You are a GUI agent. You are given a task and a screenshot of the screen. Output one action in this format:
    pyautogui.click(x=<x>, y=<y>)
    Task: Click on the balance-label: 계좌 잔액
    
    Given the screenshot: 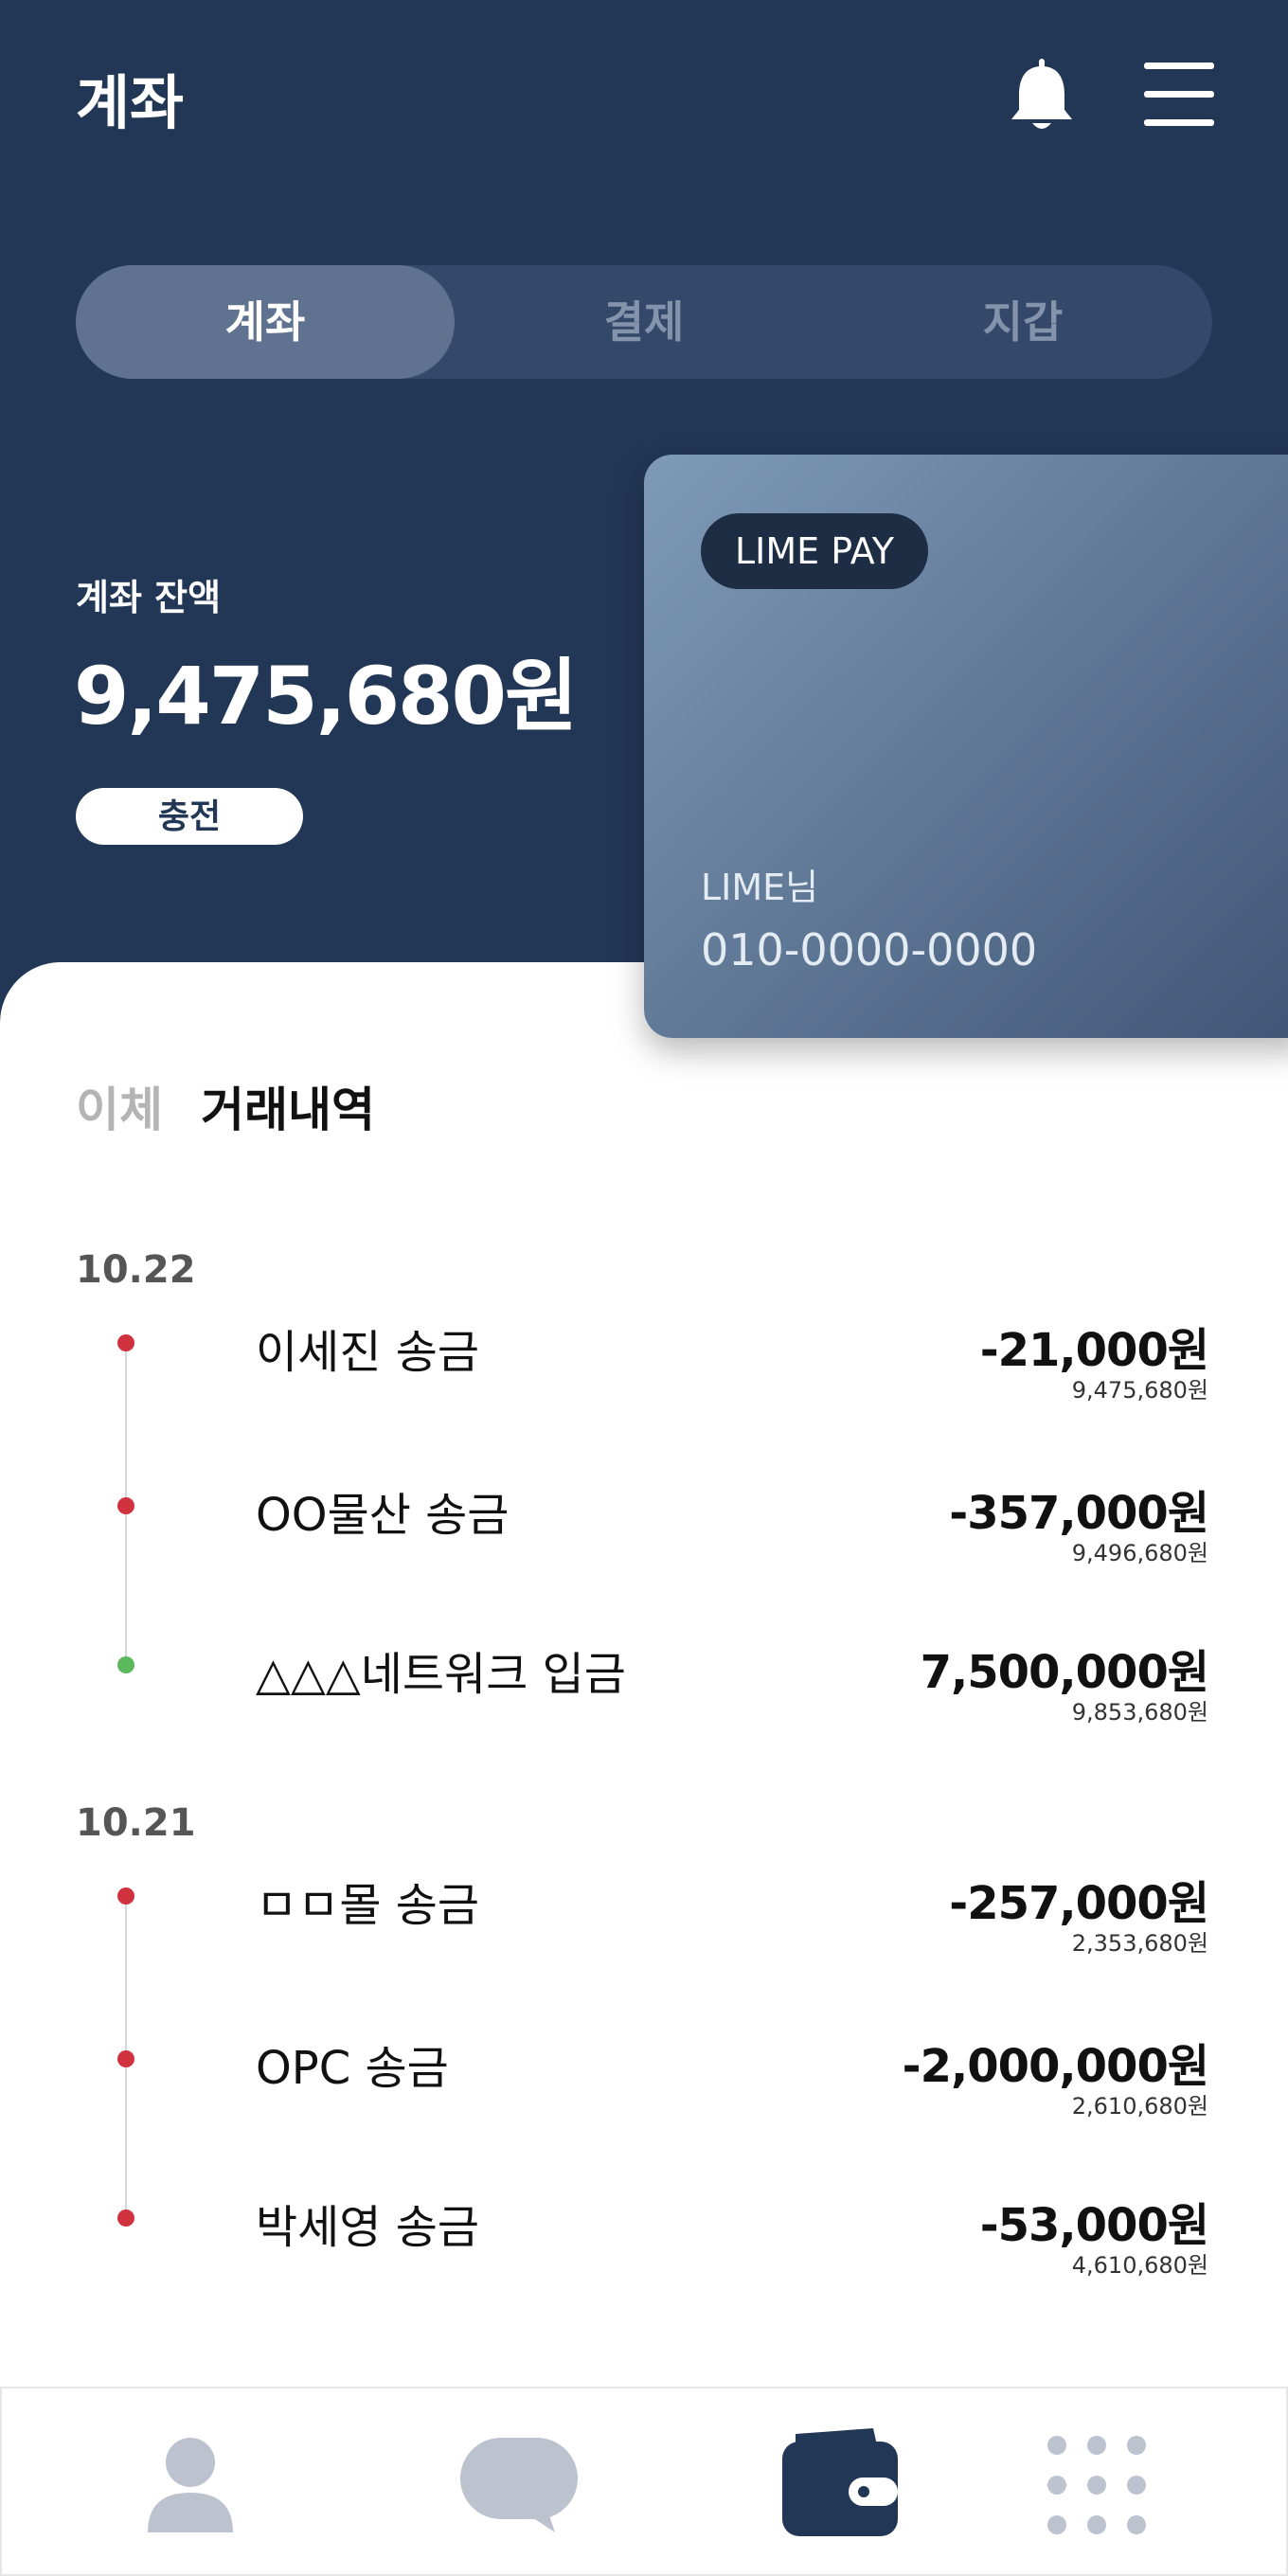 What is the action you would take?
    pyautogui.click(x=149, y=597)
    